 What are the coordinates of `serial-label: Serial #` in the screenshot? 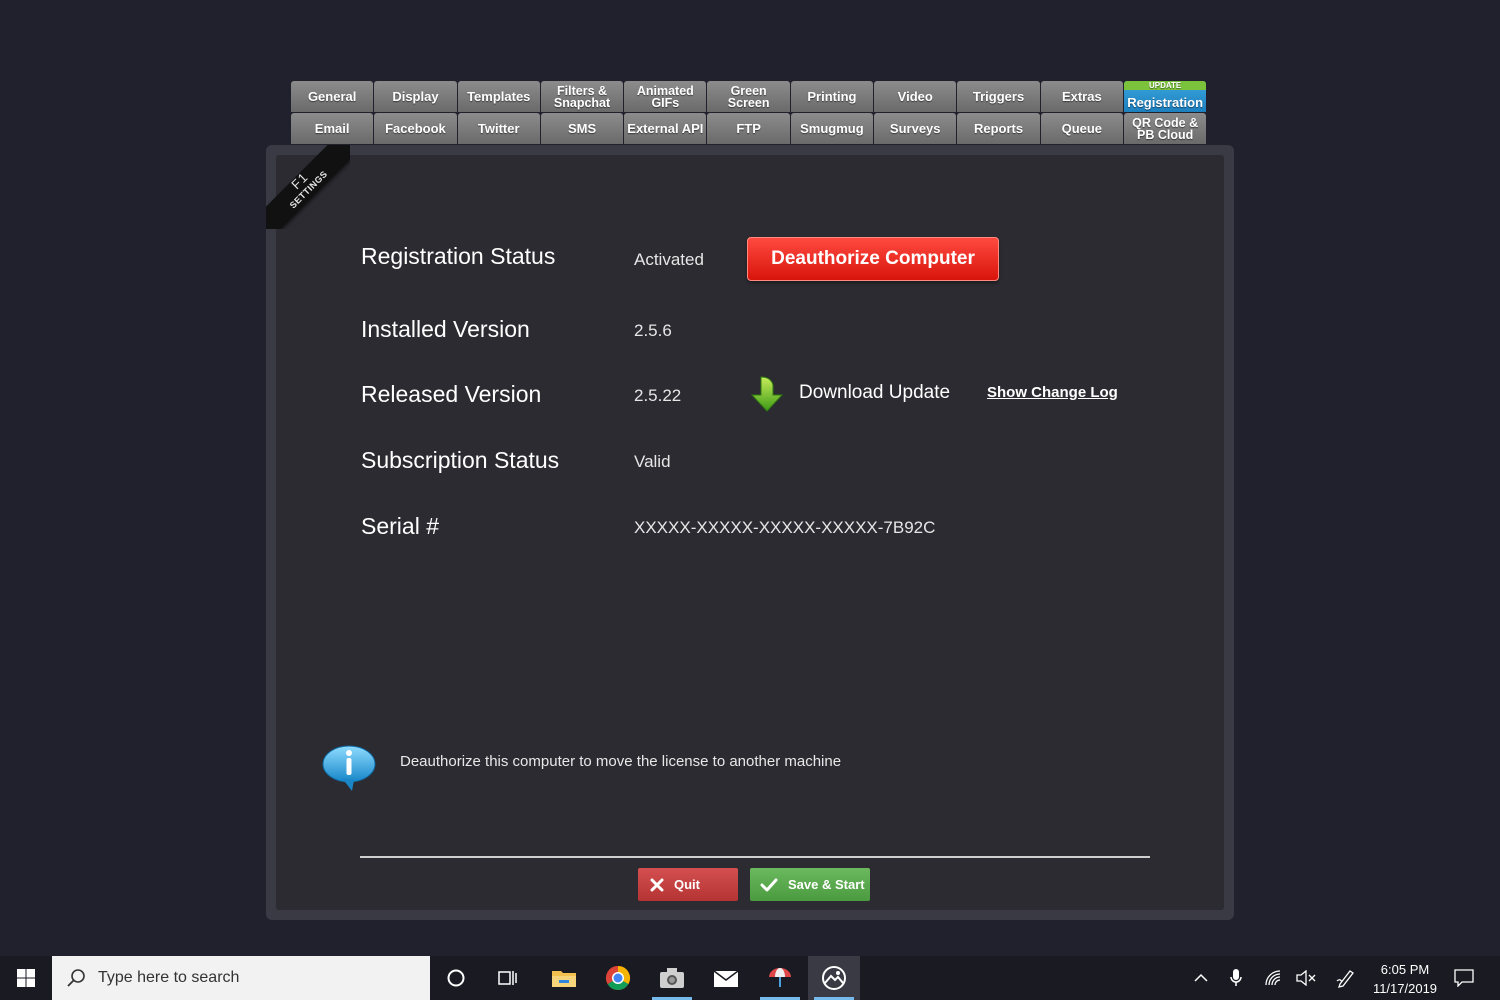 It's located at (400, 526).